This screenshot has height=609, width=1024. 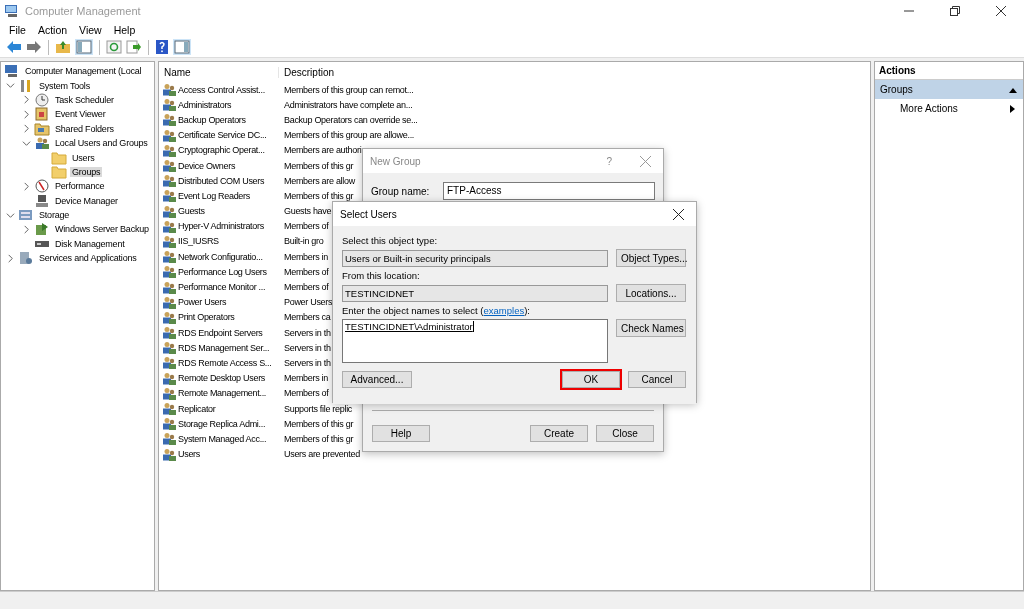 What do you see at coordinates (64, 85) in the screenshot?
I see `tree-item: System Tools` at bounding box center [64, 85].